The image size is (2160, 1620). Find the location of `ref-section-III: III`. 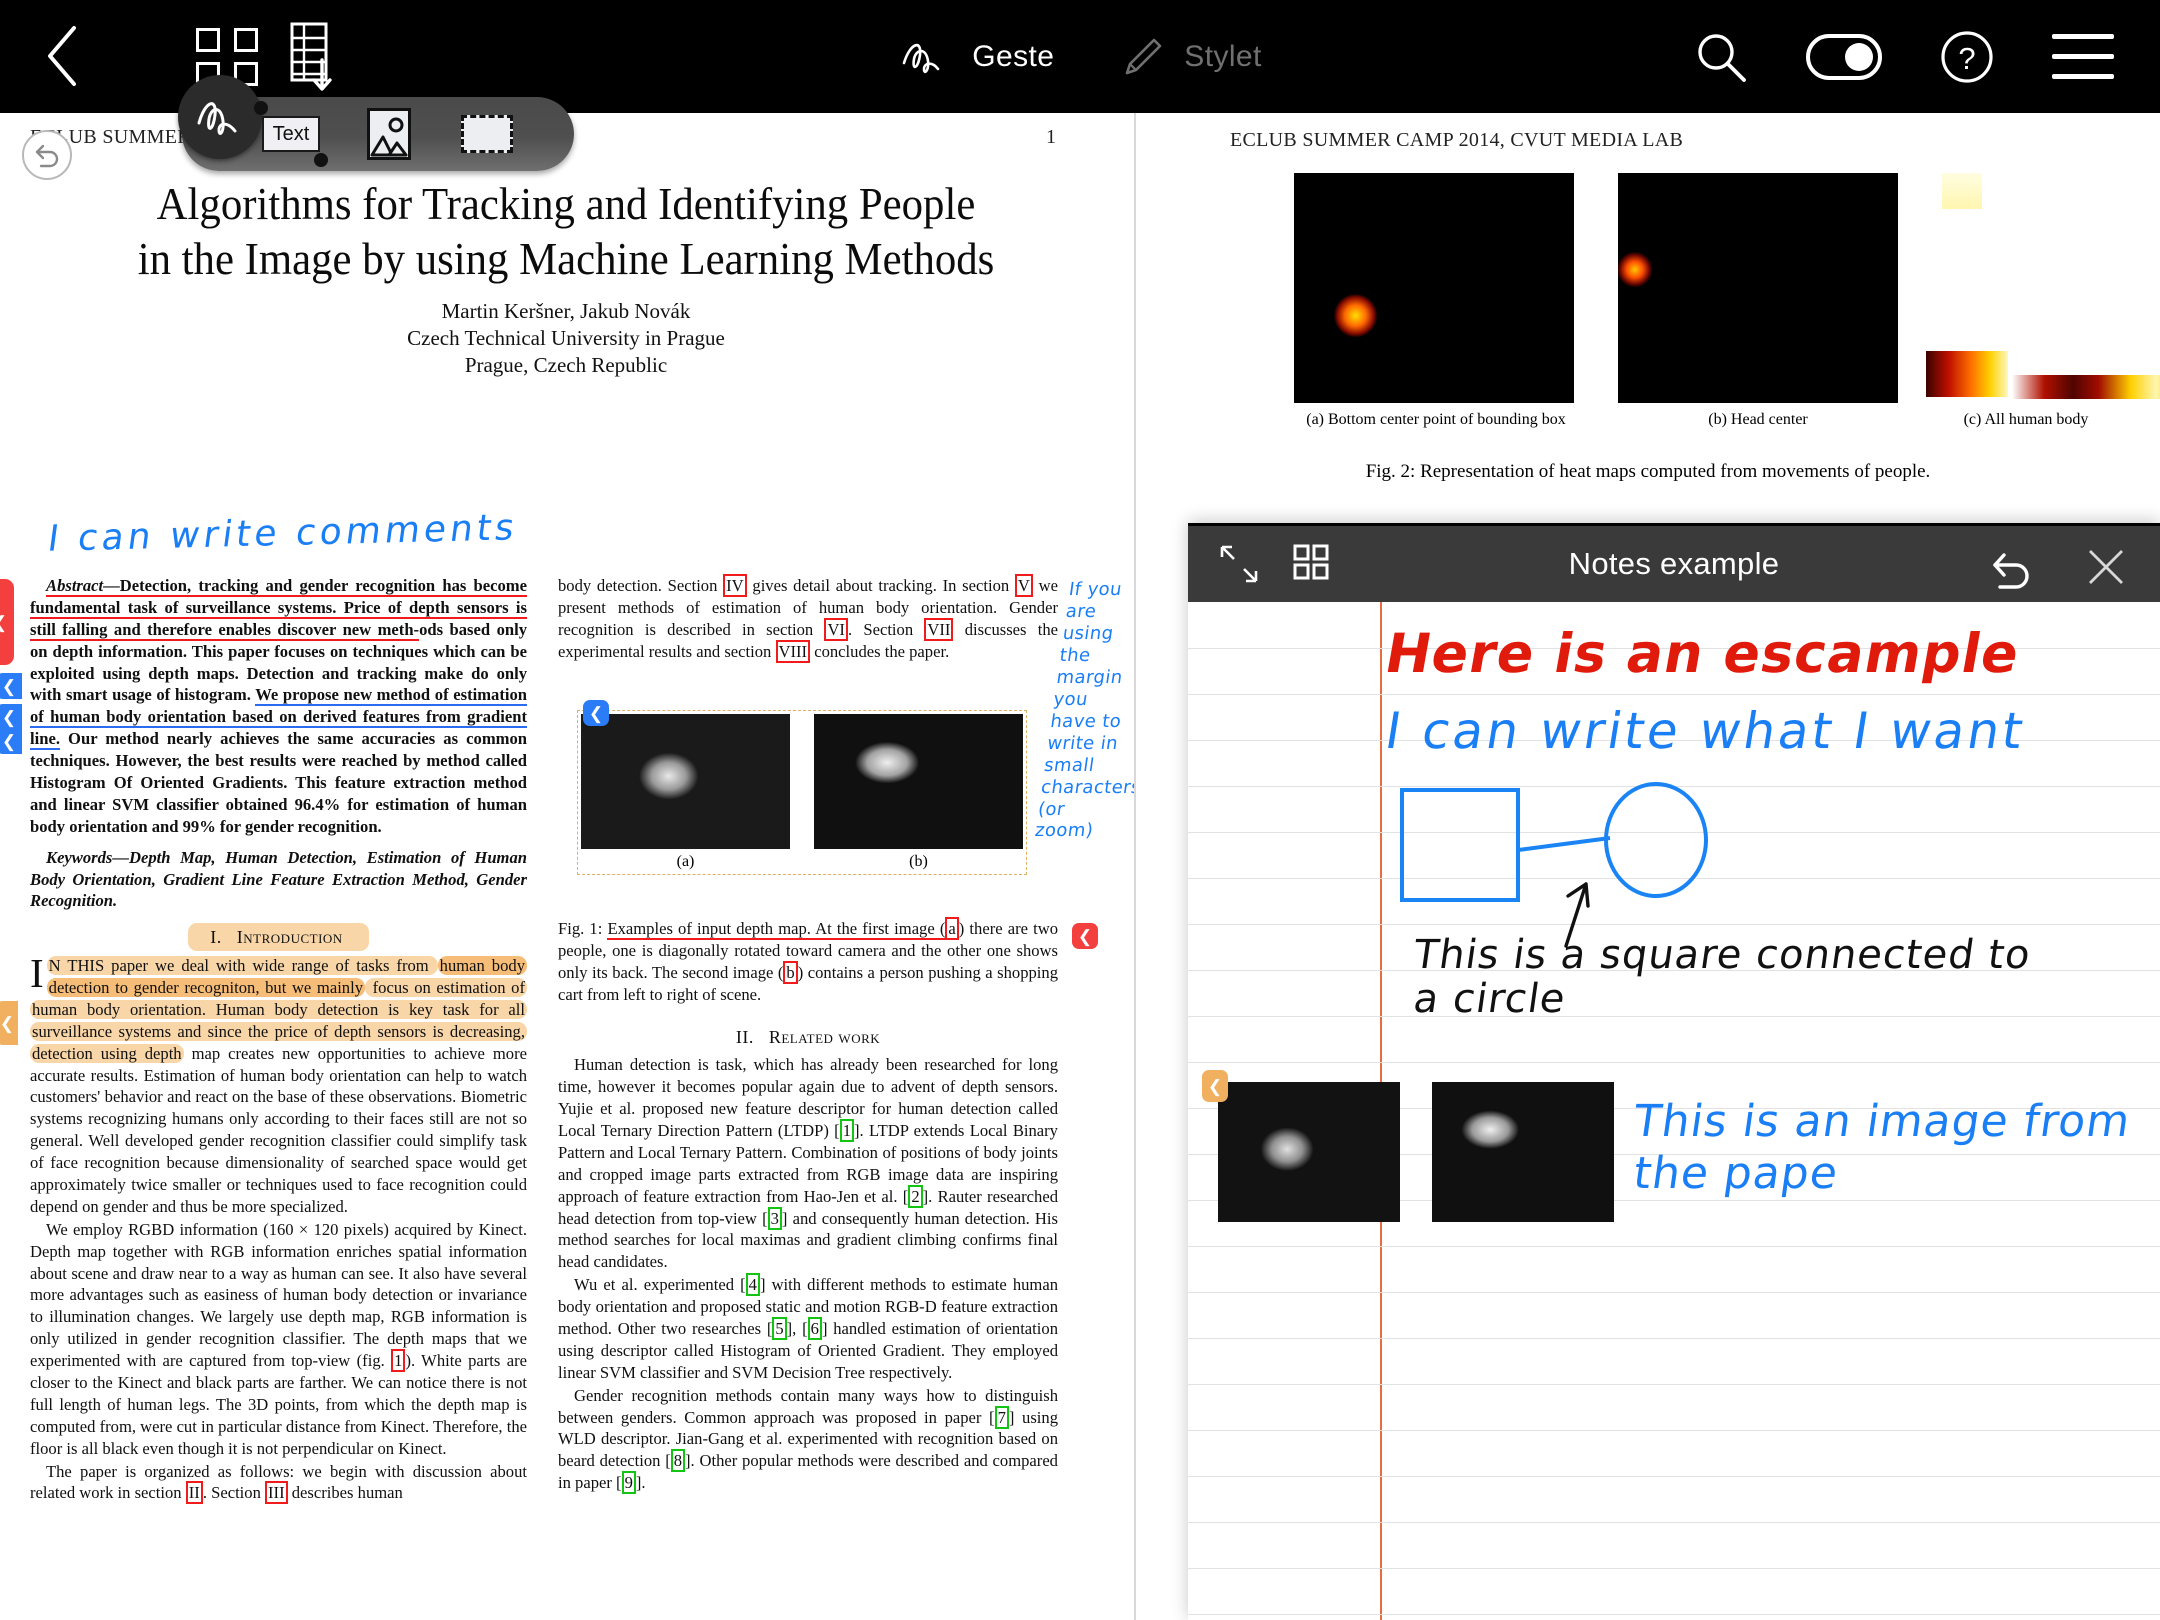

ref-section-III: III is located at coordinates (276, 1493).